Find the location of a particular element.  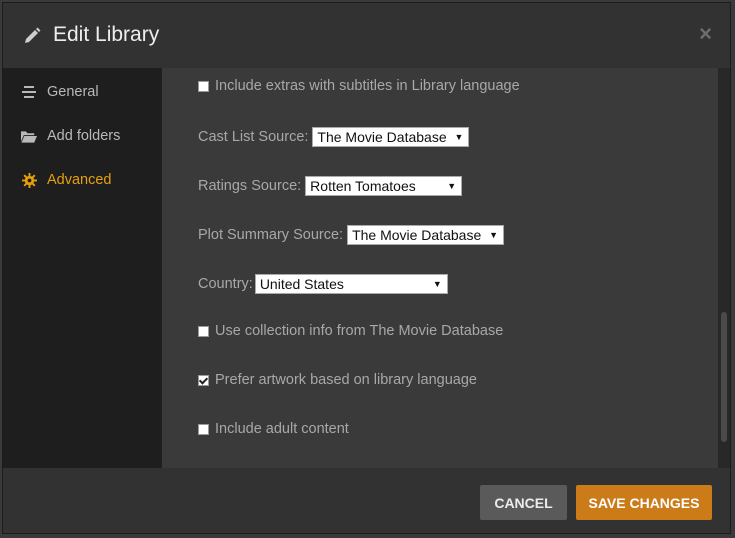

select-value: United States is located at coordinates (301, 284).